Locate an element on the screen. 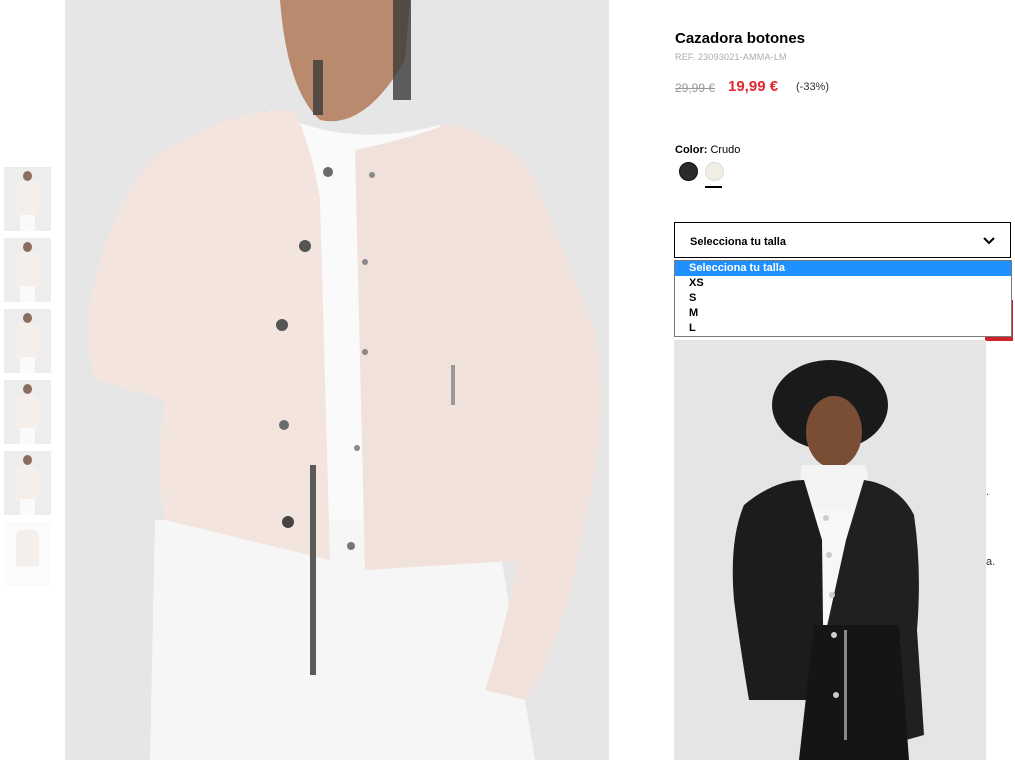 The width and height of the screenshot is (1015, 760). size-select-label: Selecciona tu talla is located at coordinates (738, 242).